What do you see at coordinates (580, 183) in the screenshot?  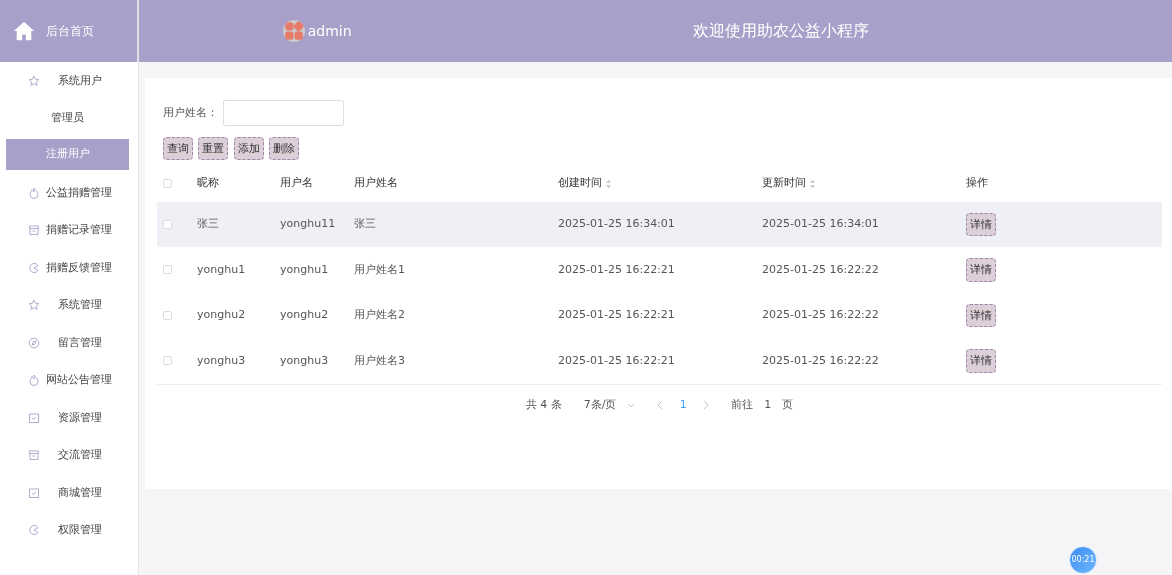 I see `column-header: 创建时间` at bounding box center [580, 183].